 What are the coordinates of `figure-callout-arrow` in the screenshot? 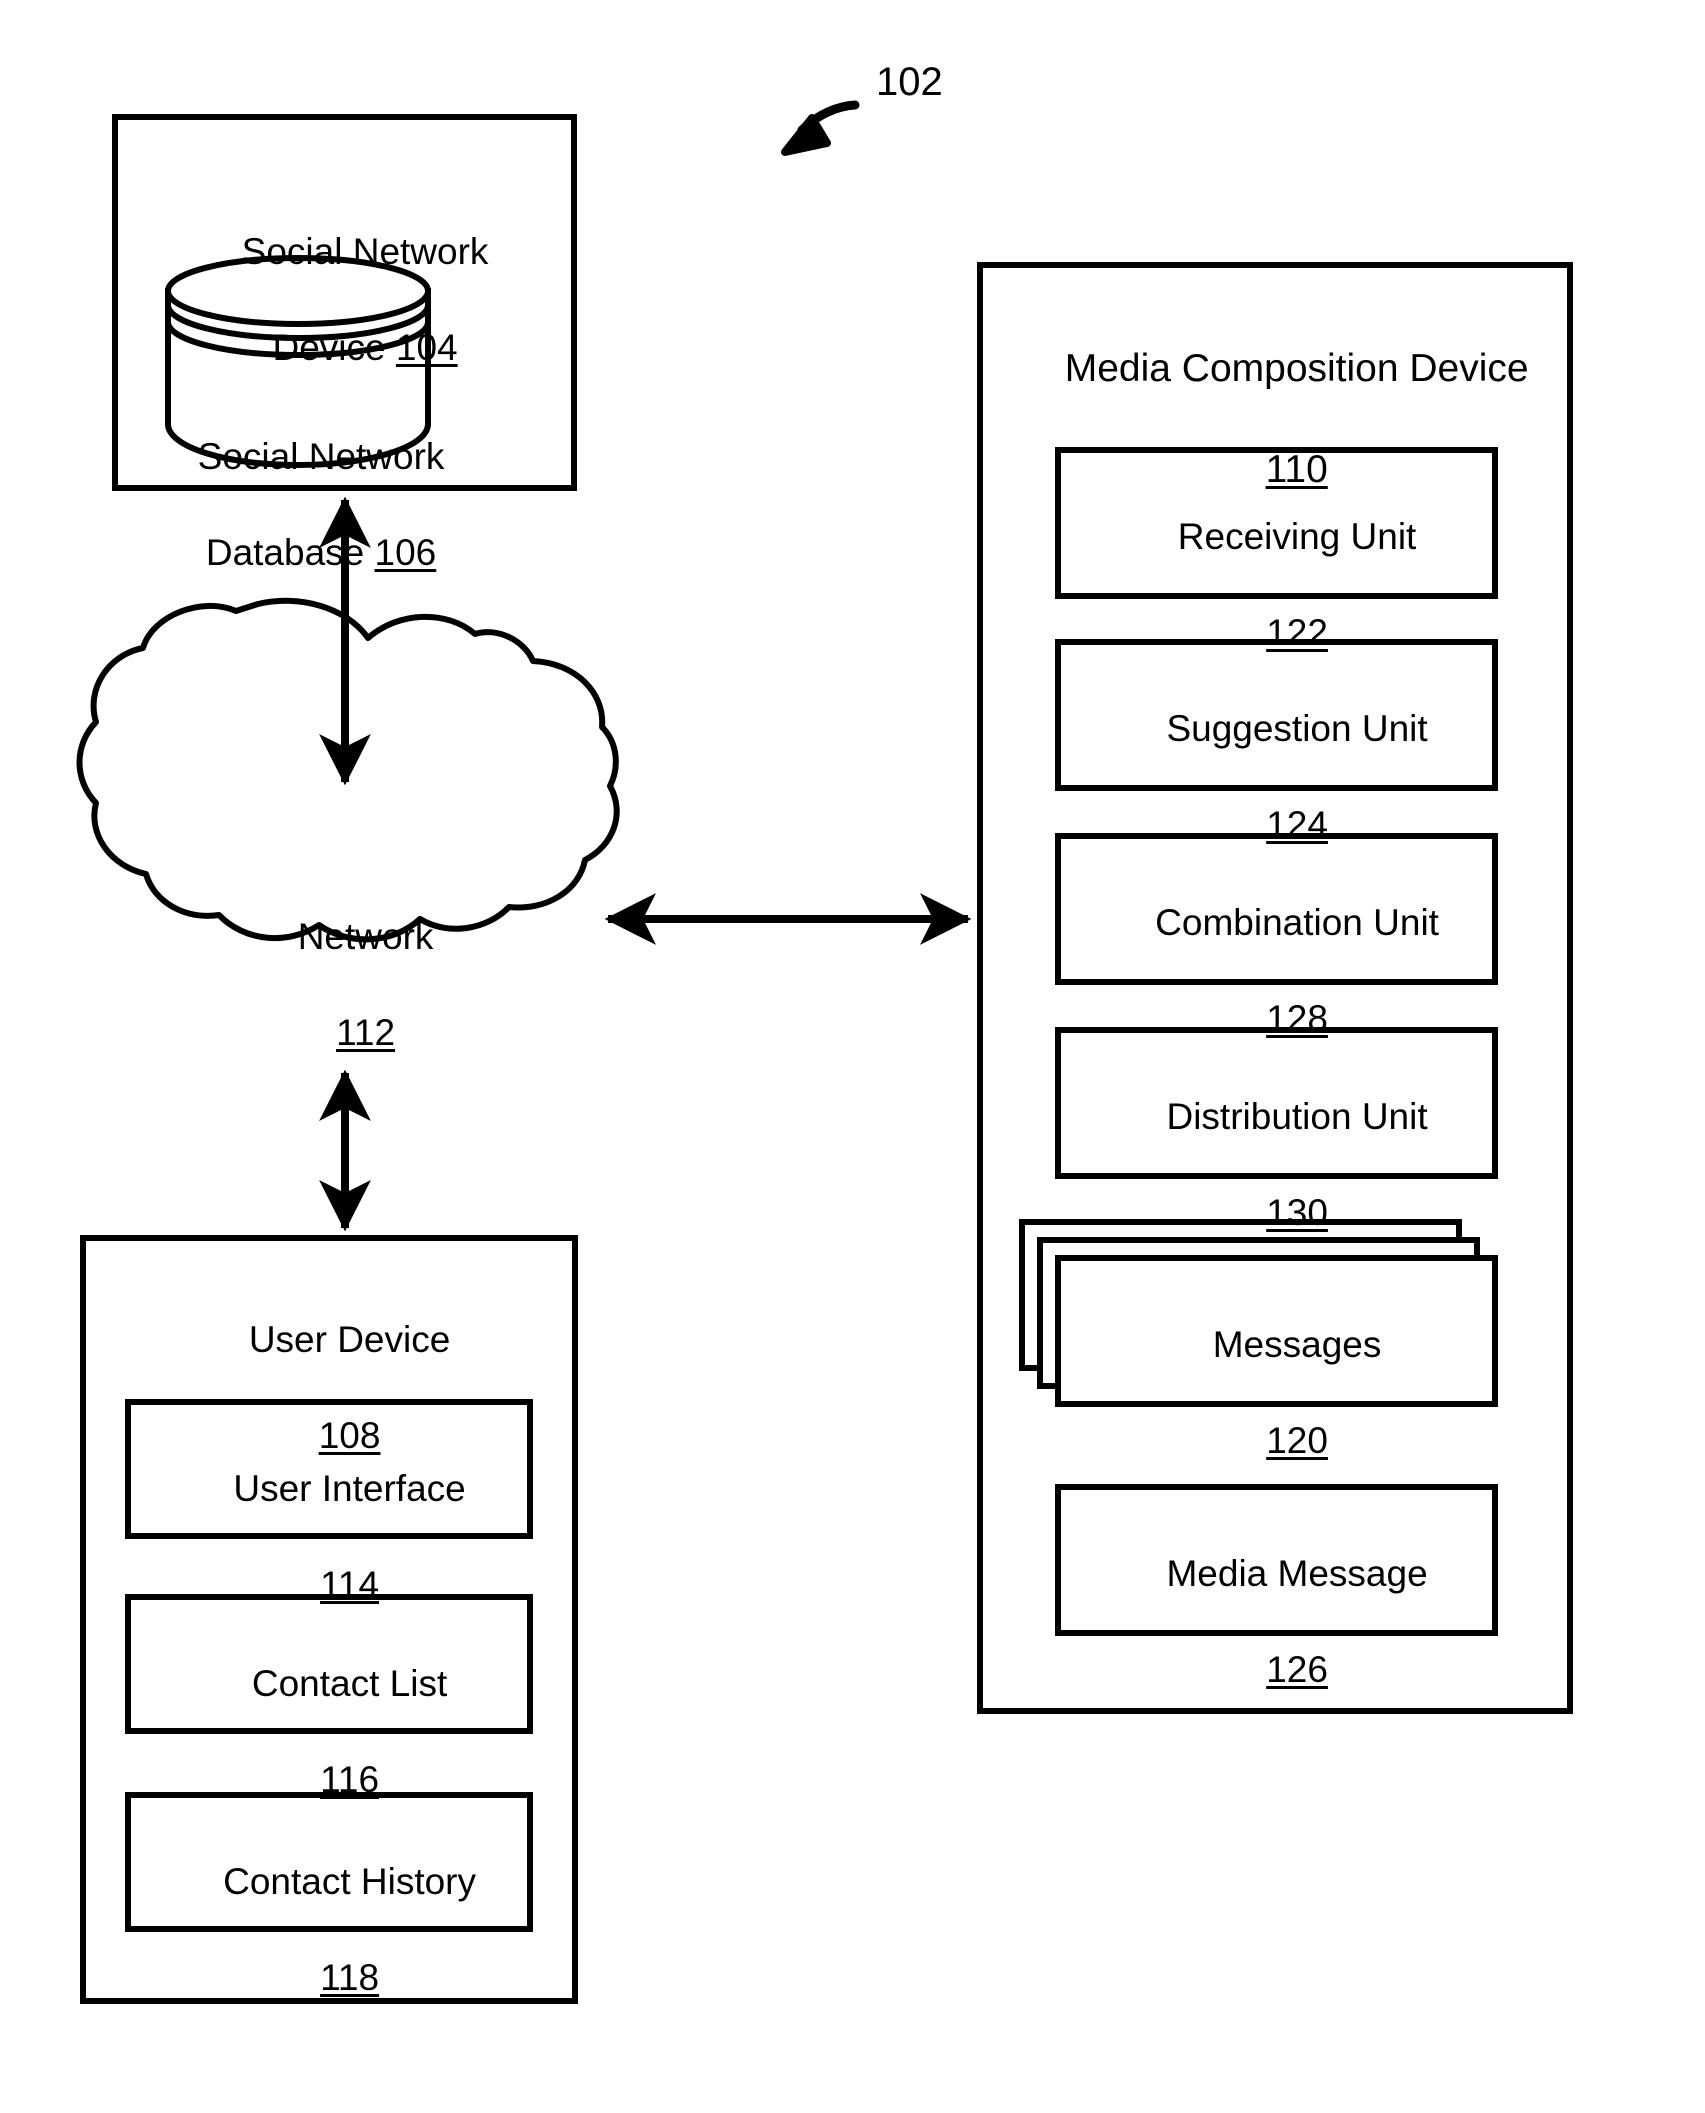 It's located at (820, 128).